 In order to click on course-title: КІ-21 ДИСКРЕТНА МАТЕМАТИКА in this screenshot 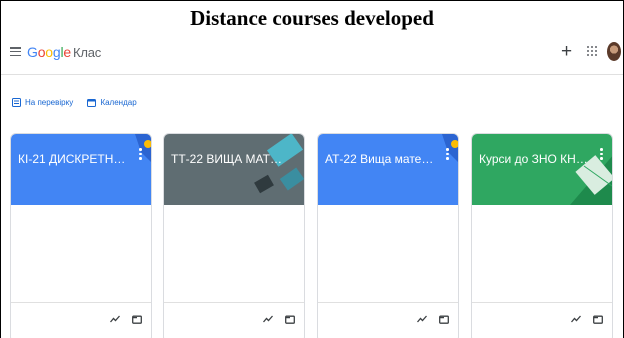, I will do `click(74, 159)`.